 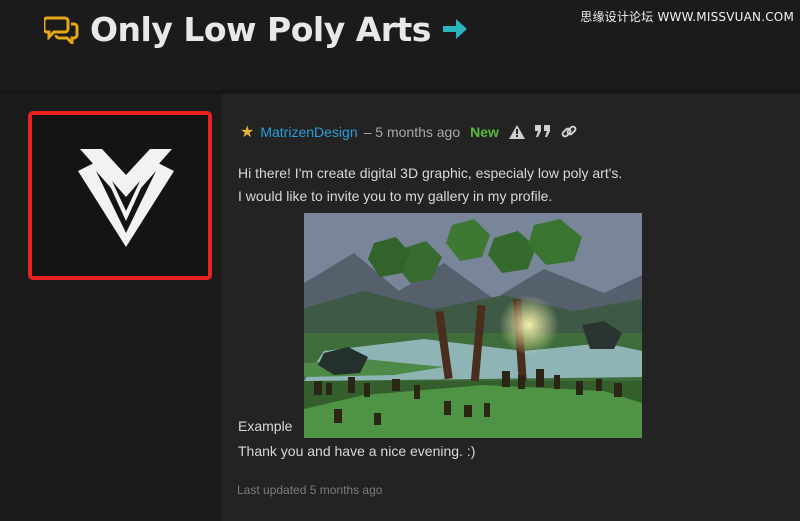 I want to click on watermark: 思缘设计论坛 WWW.MISSVUAN.COM, so click(x=687, y=17).